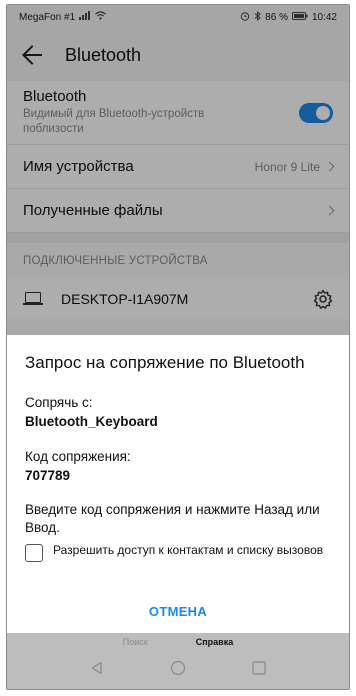 This screenshot has width=356, height=696. I want to click on dialog-title: Запрос на сопряжение по Bluetooth, so click(165, 362).